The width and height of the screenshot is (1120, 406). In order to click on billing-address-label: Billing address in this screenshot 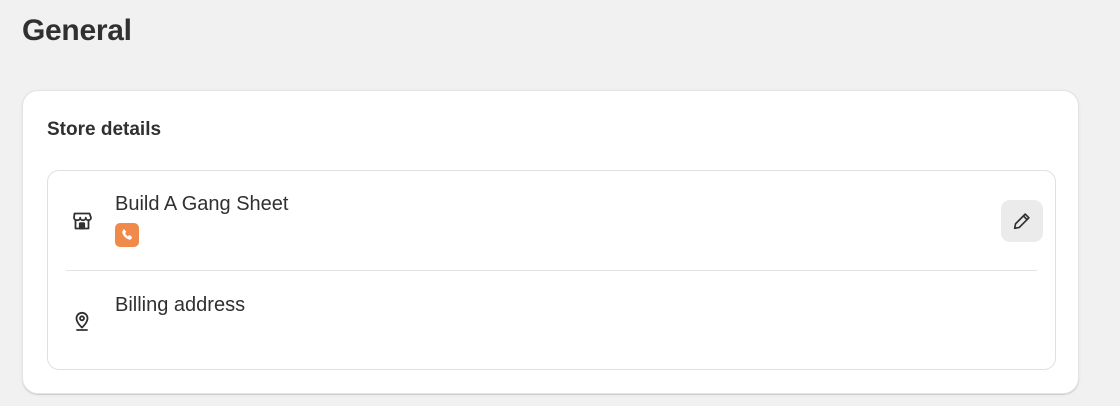, I will do `click(180, 305)`.